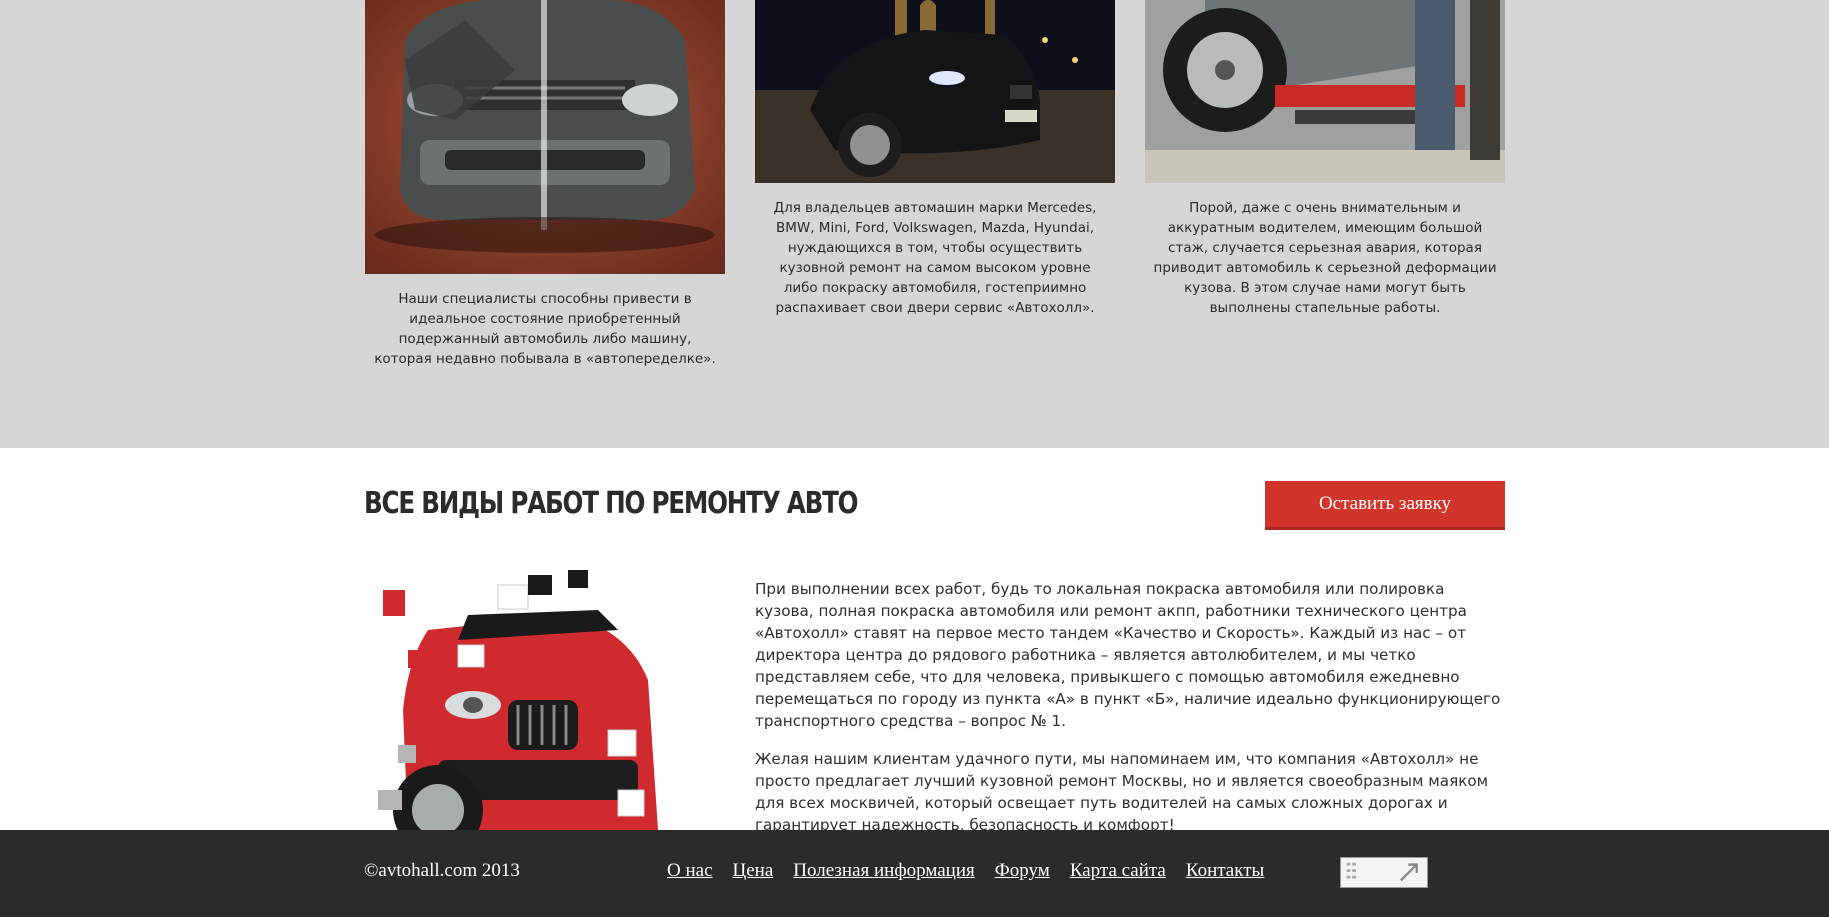  I want to click on footer-link-sitemap: Карта сайта, so click(1118, 871).